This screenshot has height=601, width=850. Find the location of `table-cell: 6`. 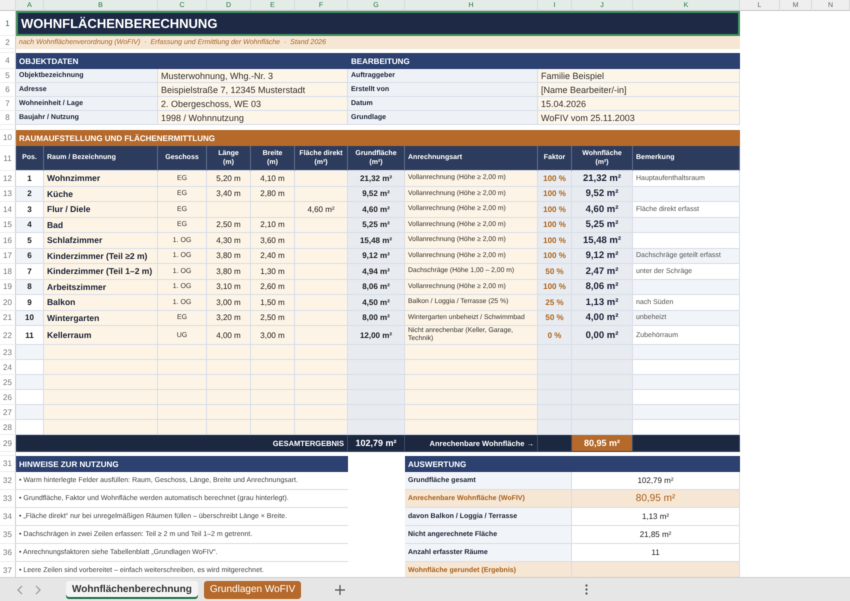

table-cell: 6 is located at coordinates (30, 256).